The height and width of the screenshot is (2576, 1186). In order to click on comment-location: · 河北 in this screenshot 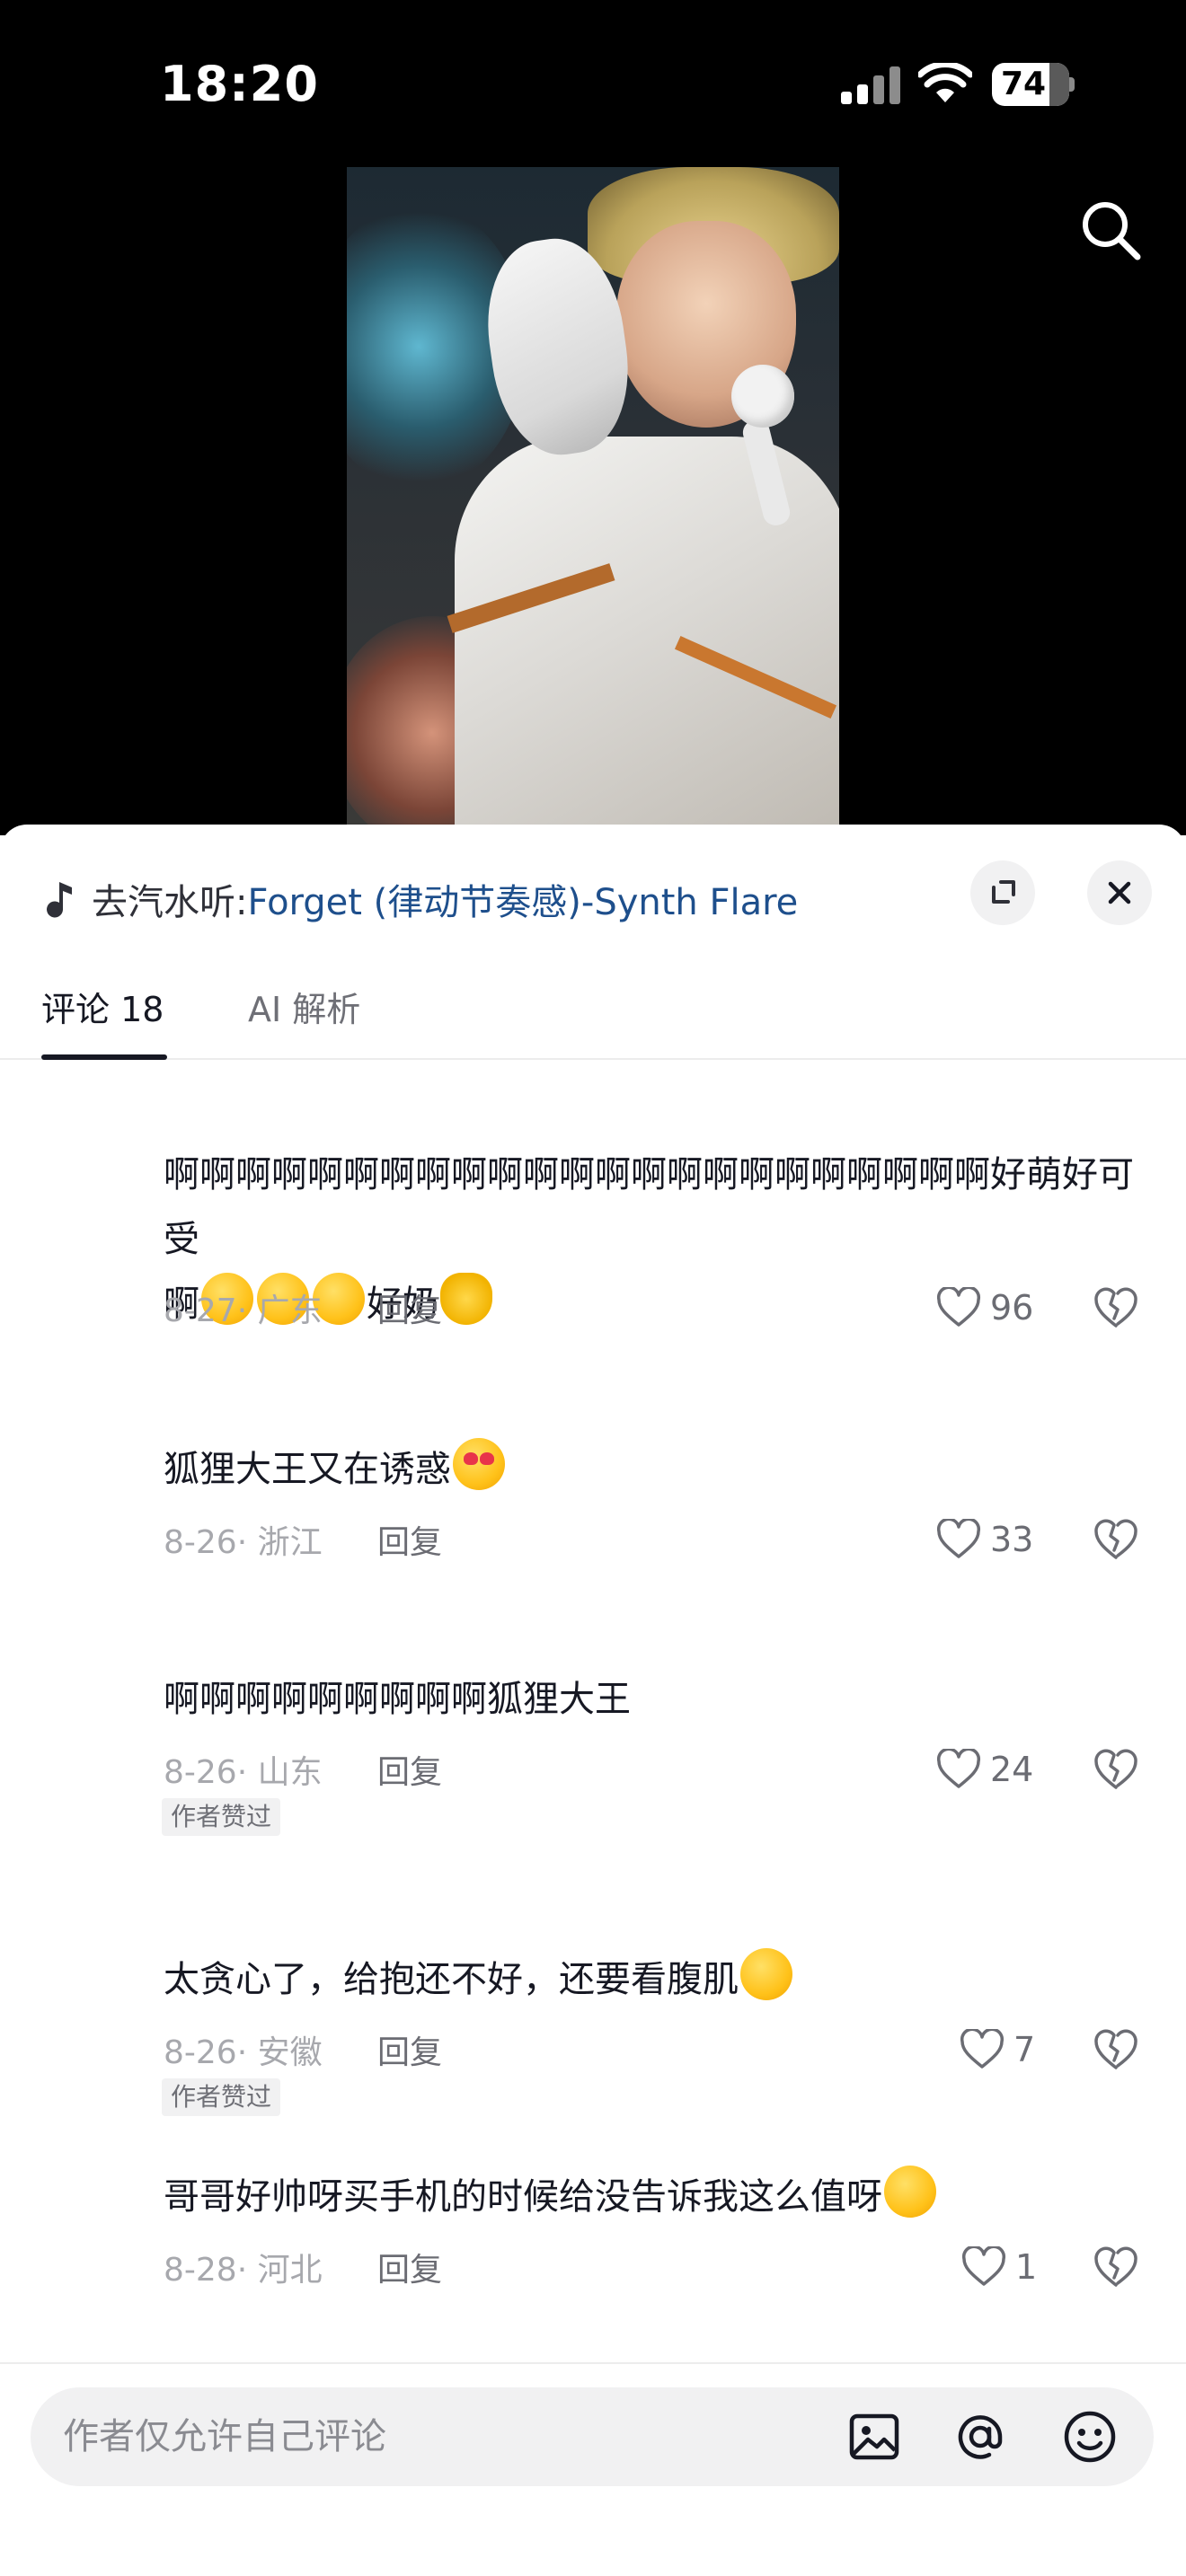, I will do `click(279, 2270)`.